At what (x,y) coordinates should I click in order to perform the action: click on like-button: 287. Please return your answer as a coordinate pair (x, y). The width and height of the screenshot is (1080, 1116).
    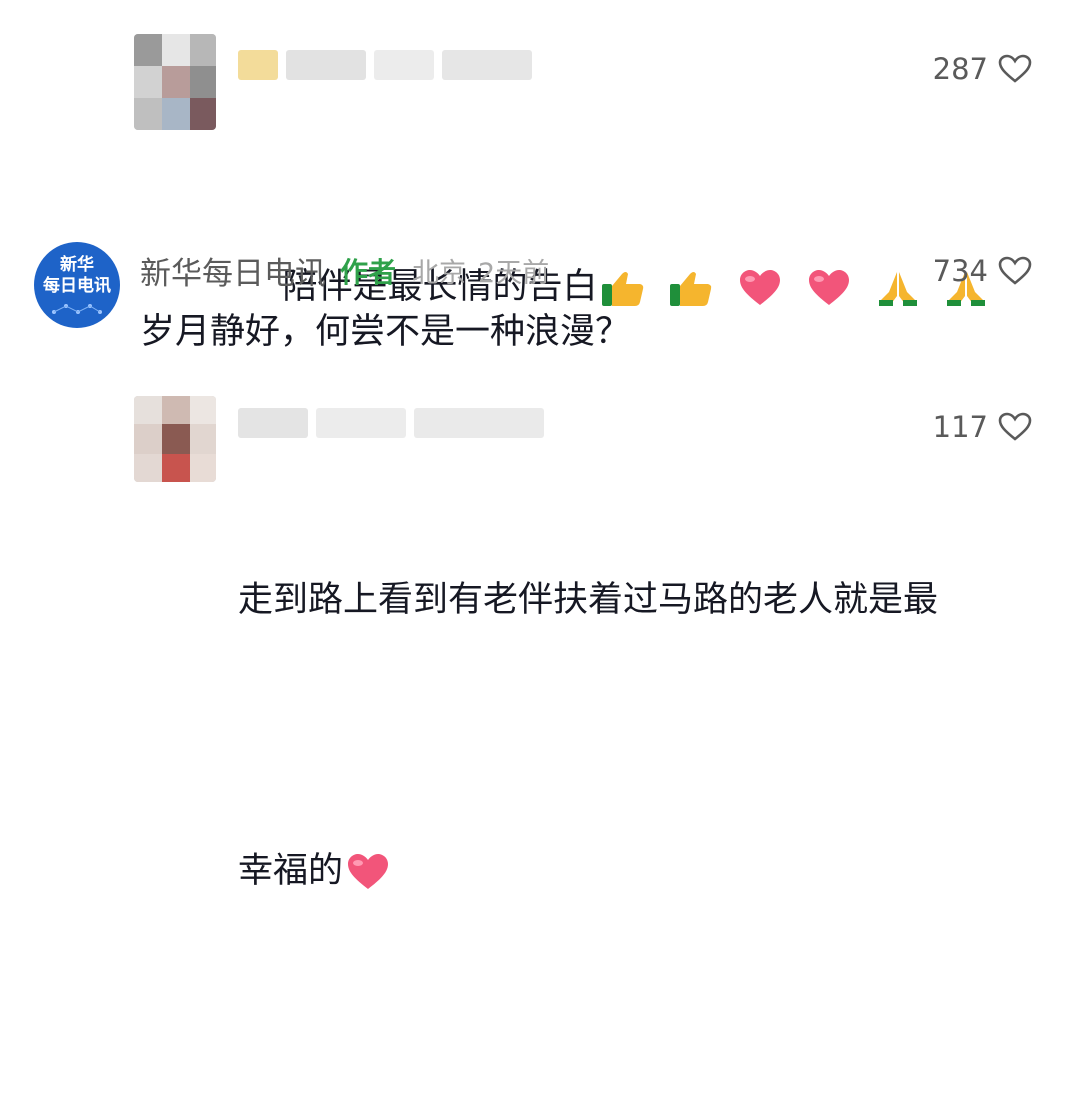
    Looking at the image, I should click on (982, 69).